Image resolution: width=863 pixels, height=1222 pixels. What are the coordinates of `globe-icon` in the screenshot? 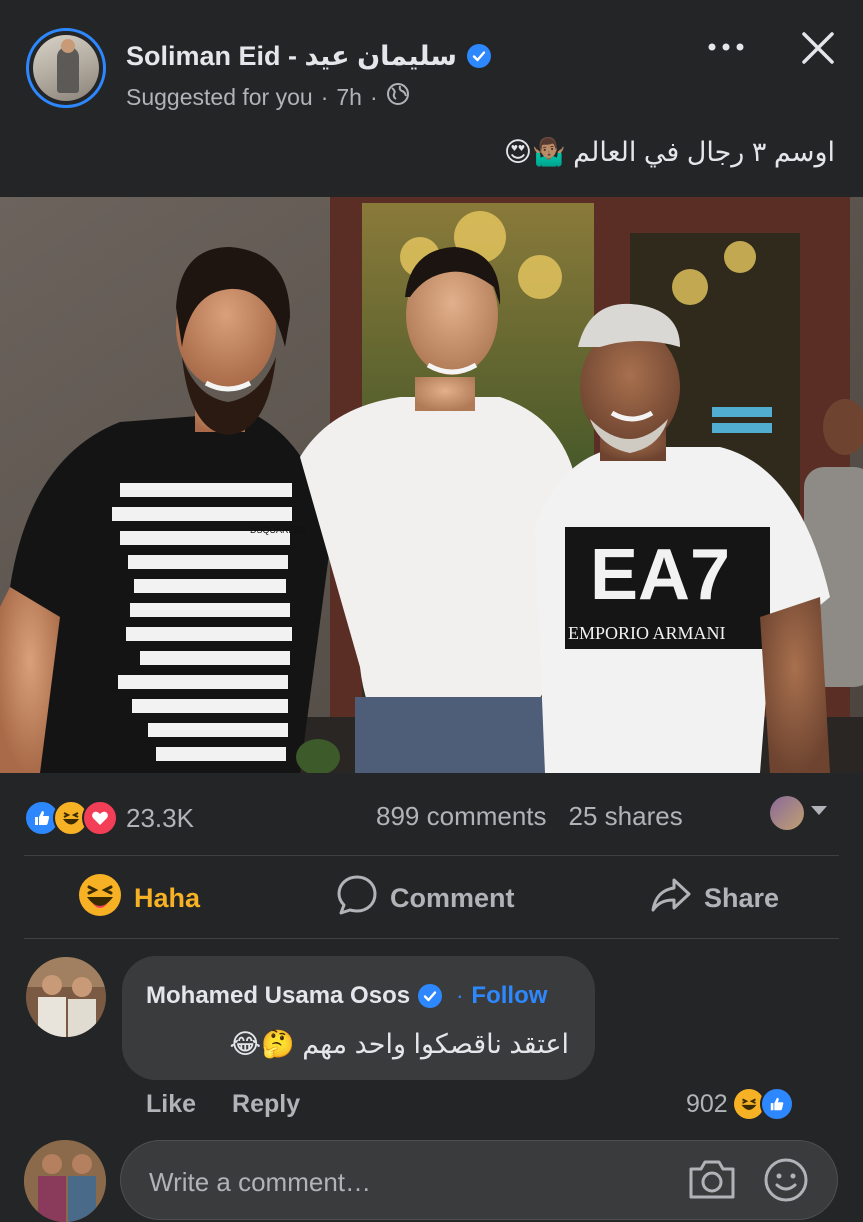 It's located at (398, 97).